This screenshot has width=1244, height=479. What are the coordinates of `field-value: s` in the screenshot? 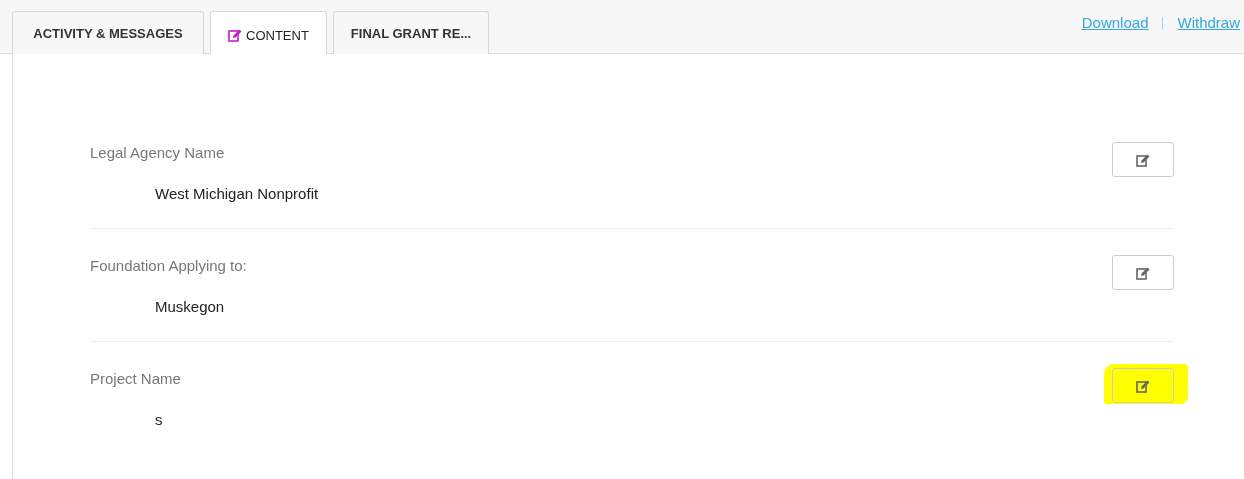 It's located at (159, 419).